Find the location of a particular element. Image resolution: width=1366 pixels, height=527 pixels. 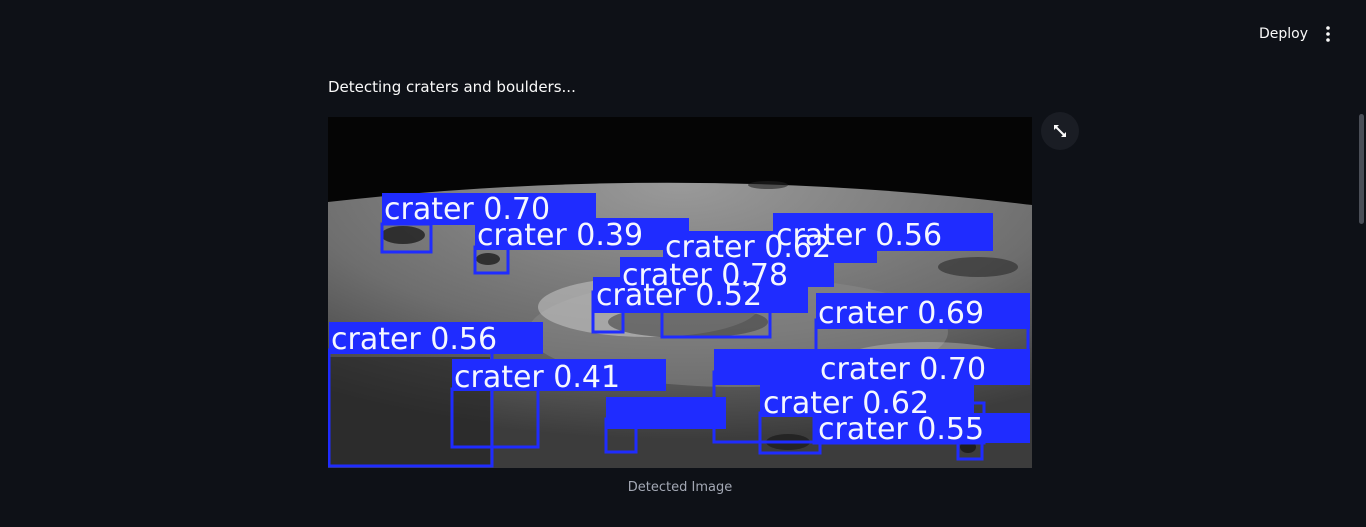

scrollbar-thumb is located at coordinates (1361, 169).